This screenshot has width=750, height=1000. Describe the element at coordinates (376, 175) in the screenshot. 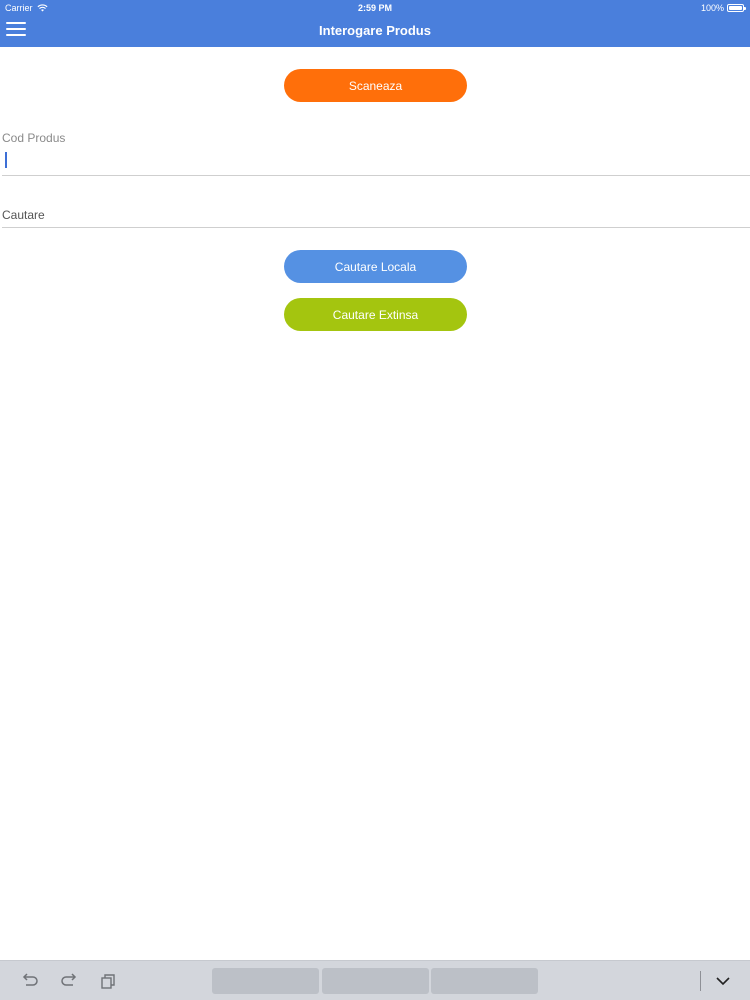

I see `product-code-underline` at that location.